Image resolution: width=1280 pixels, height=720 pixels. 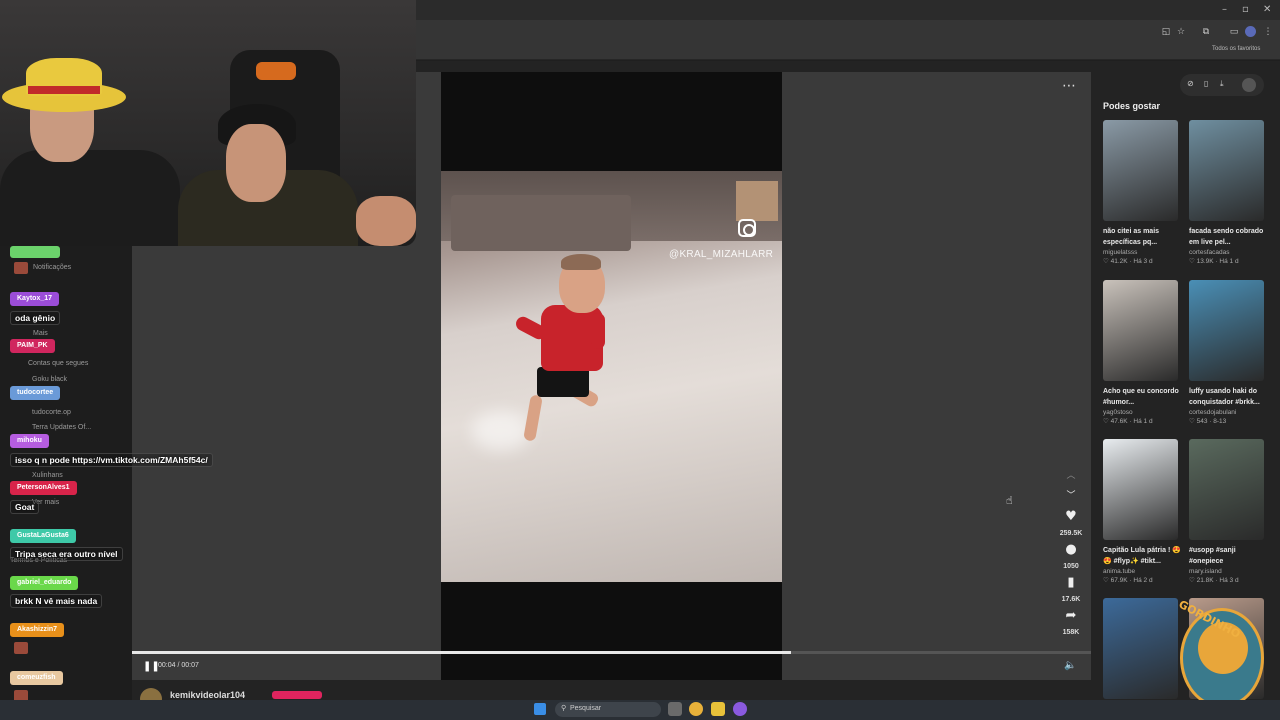 I want to click on suggestion-meta: ♡ 21.8K · Há 3 d, so click(x=1226, y=580).